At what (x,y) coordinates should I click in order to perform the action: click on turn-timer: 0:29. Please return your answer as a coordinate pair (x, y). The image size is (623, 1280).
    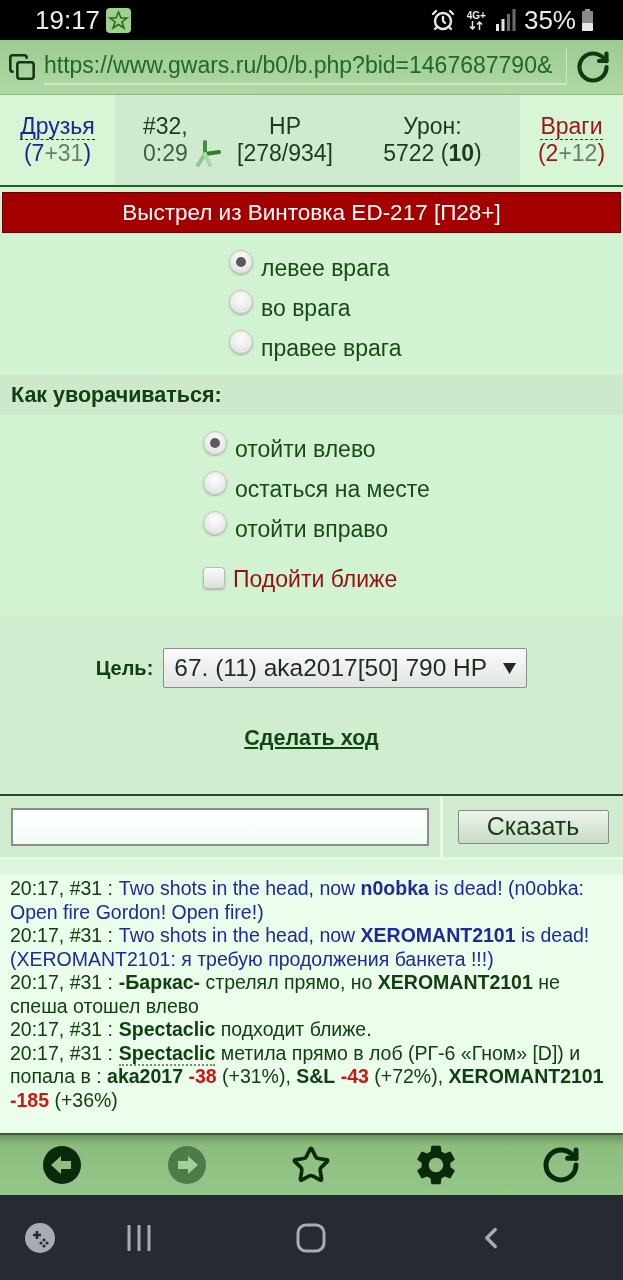
    Looking at the image, I should click on (165, 153).